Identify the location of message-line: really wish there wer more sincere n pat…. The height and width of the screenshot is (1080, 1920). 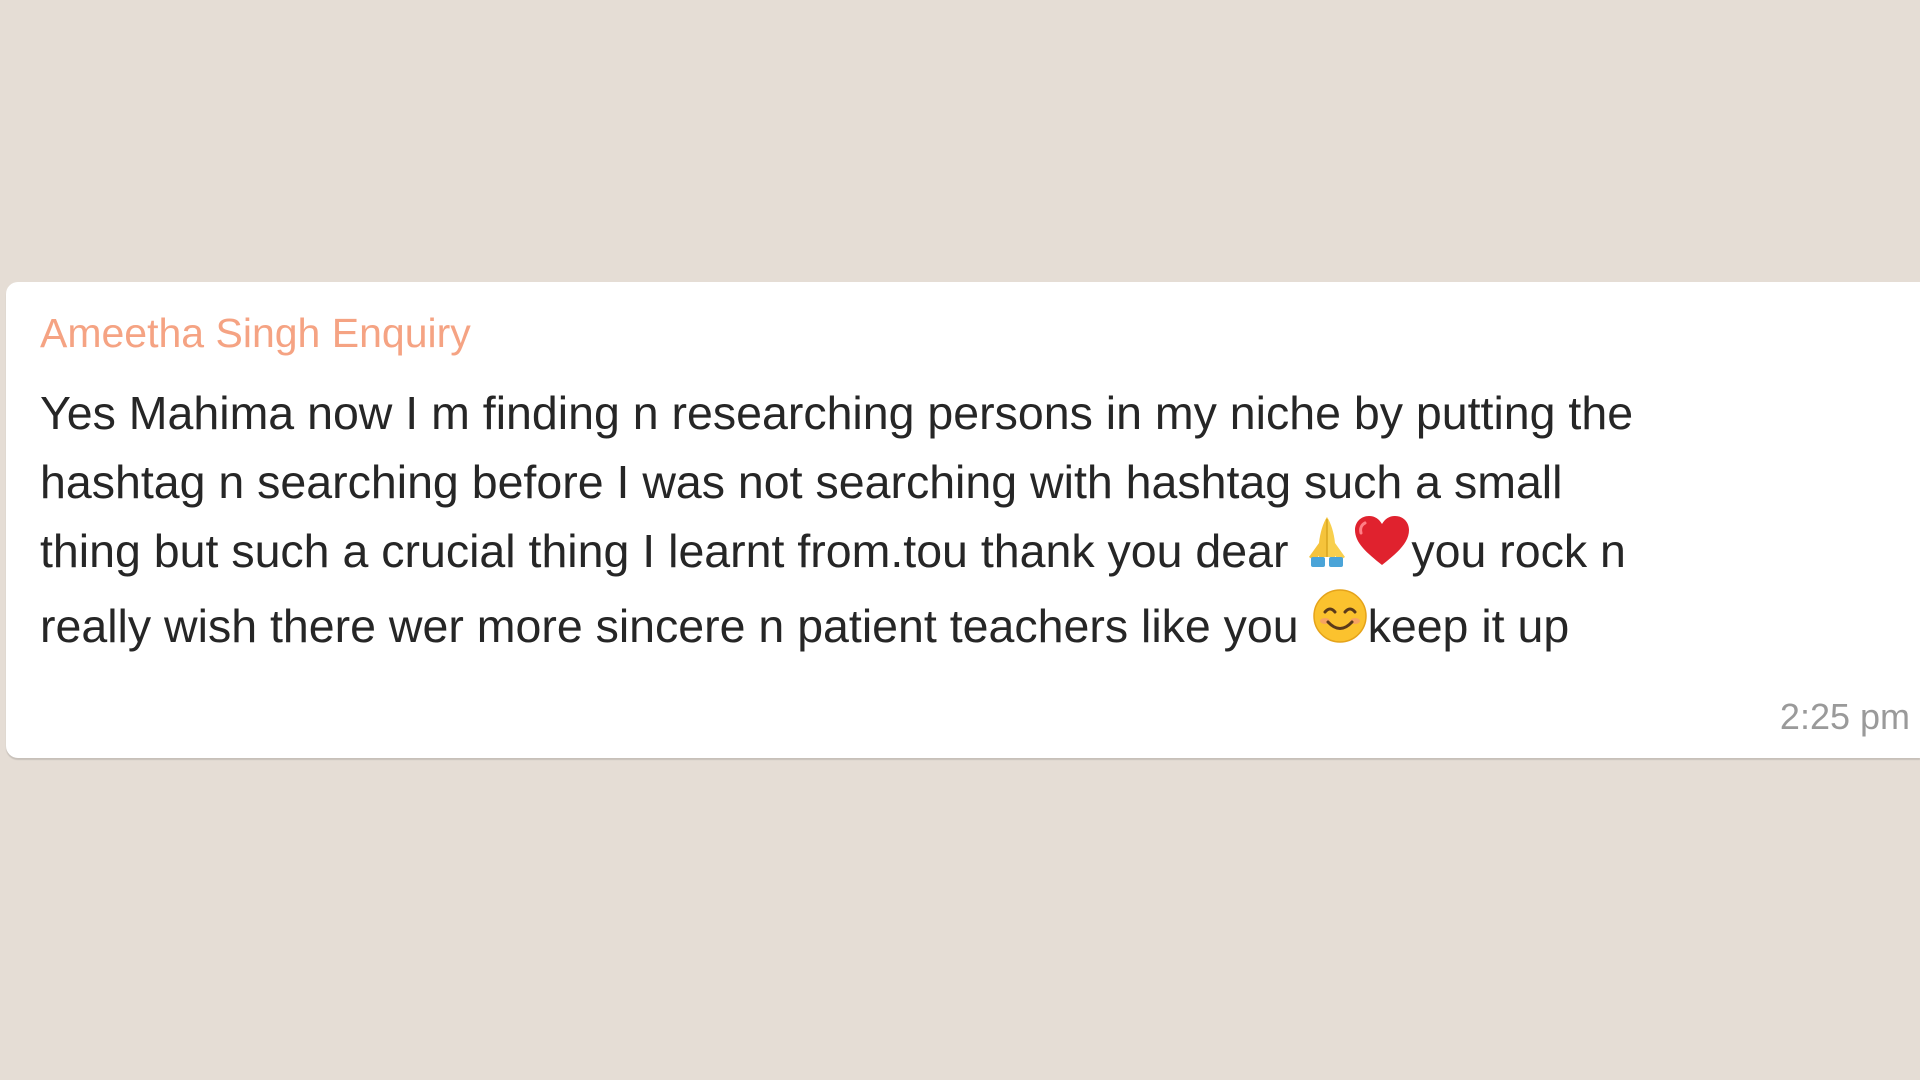
(970, 628).